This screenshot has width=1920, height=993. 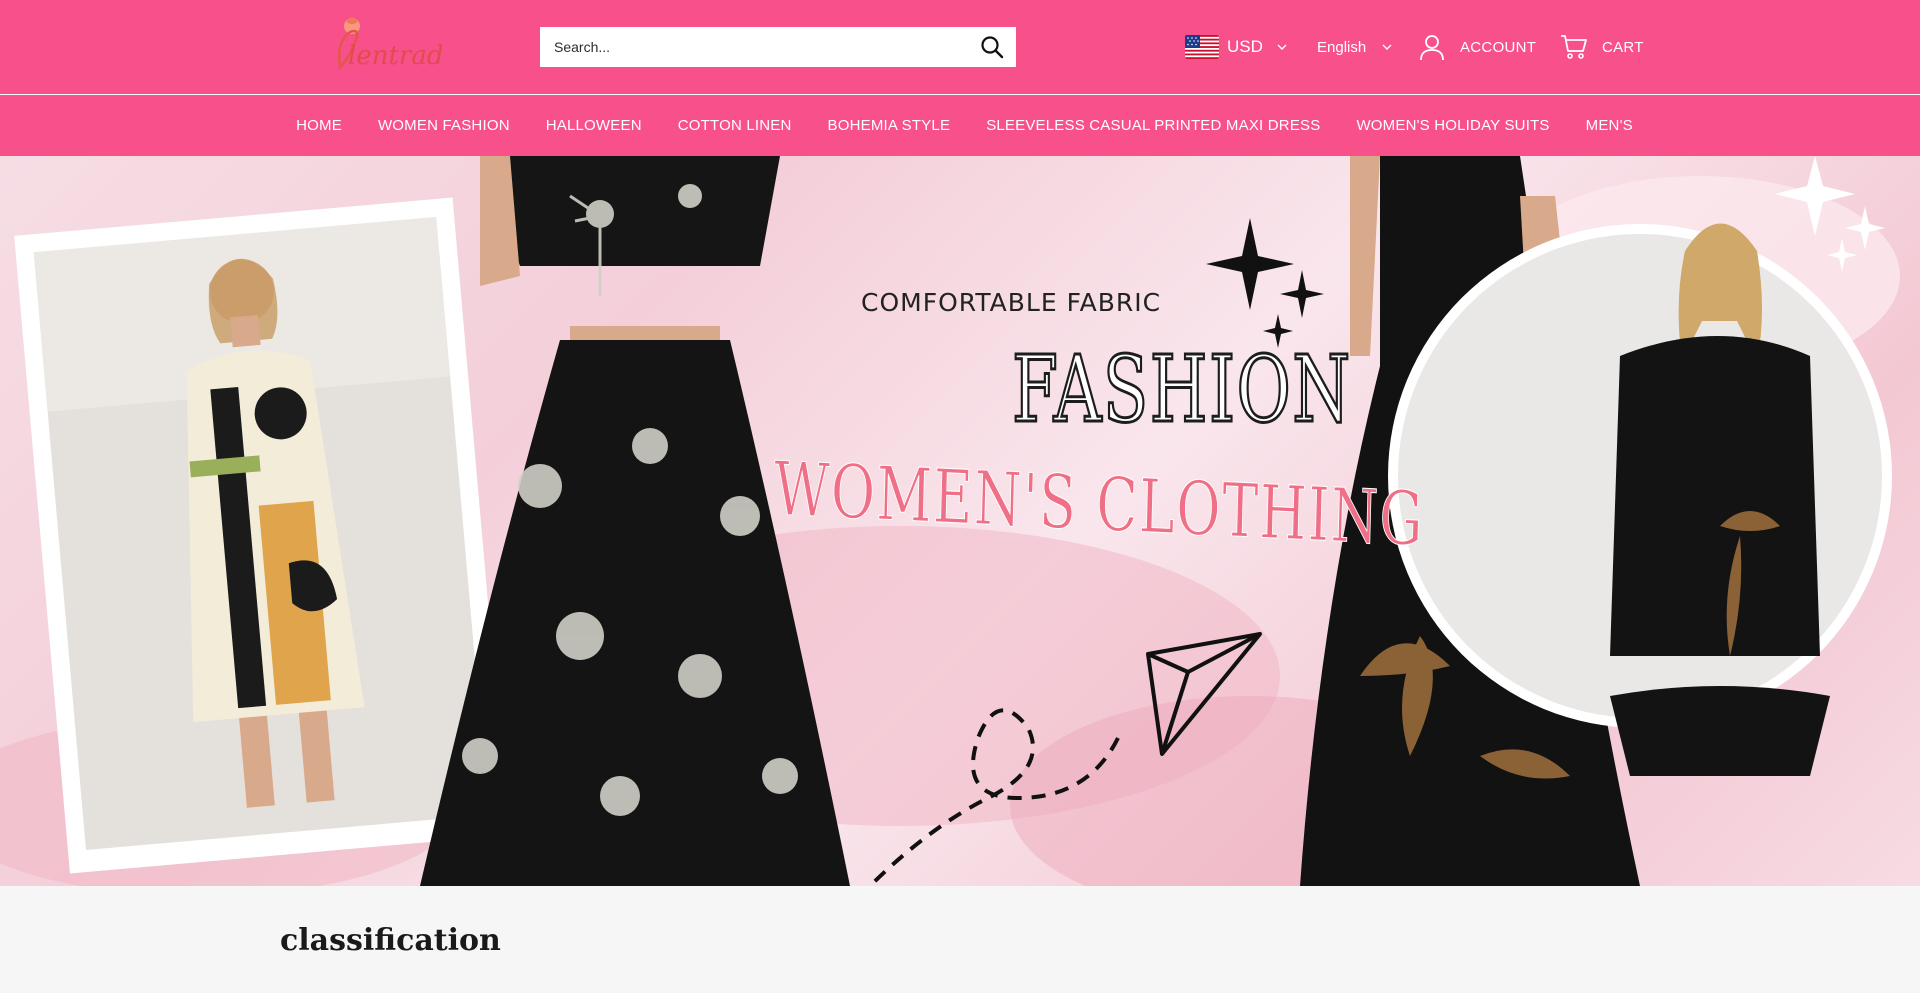 I want to click on top-header: lentradler, so click(x=960, y=47).